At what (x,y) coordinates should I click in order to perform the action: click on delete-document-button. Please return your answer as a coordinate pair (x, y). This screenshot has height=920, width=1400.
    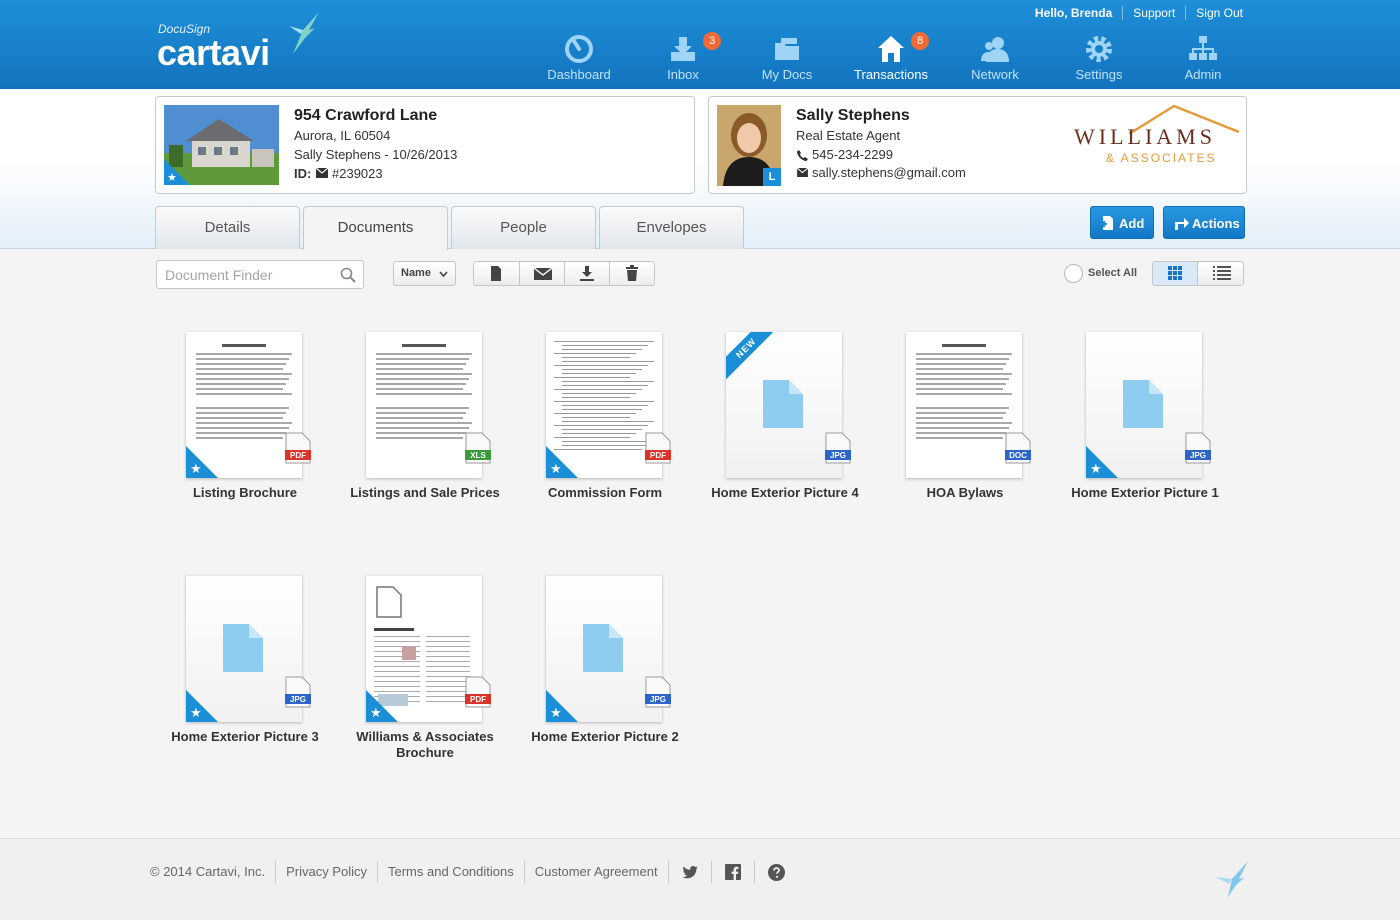
    Looking at the image, I should click on (631, 273).